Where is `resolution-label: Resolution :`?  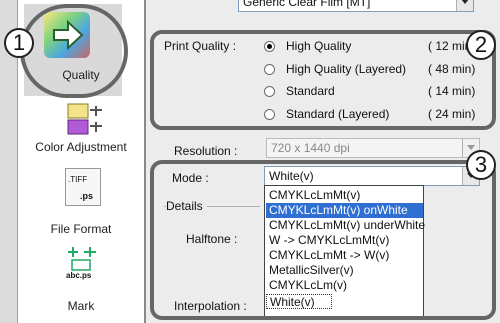
resolution-label: Resolution : is located at coordinates (206, 151).